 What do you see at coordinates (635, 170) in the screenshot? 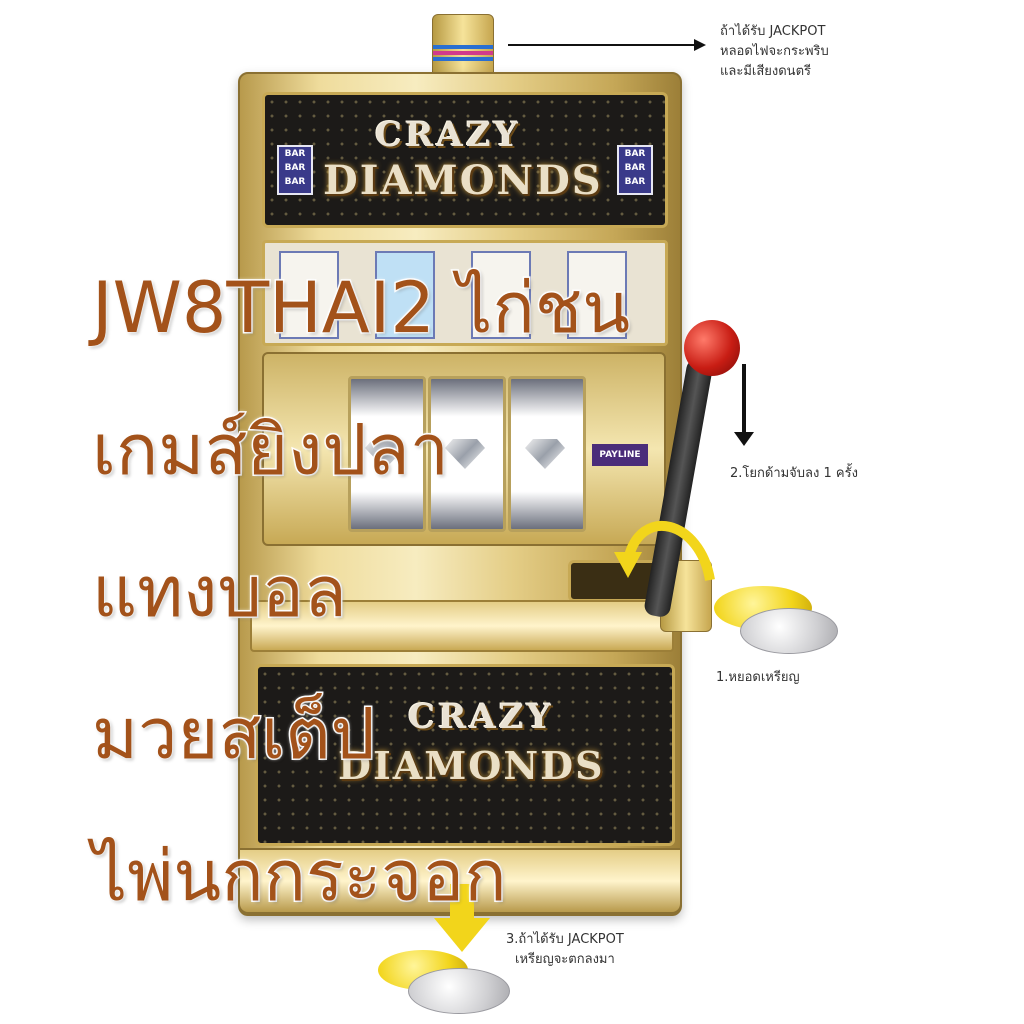
I see `bar-badge-right: BAR BAR BAR` at bounding box center [635, 170].